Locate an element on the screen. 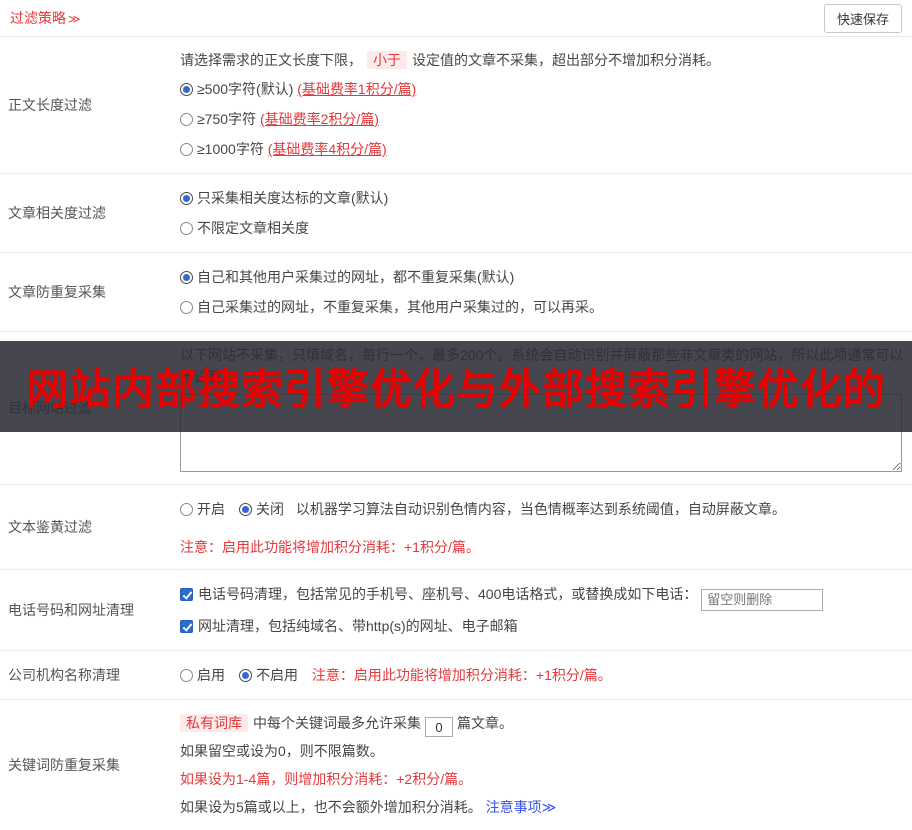  dedup-option-self: 自己采集过的网址，不重复采集，其他用户采集过的，可以再采。 is located at coordinates (542, 307).